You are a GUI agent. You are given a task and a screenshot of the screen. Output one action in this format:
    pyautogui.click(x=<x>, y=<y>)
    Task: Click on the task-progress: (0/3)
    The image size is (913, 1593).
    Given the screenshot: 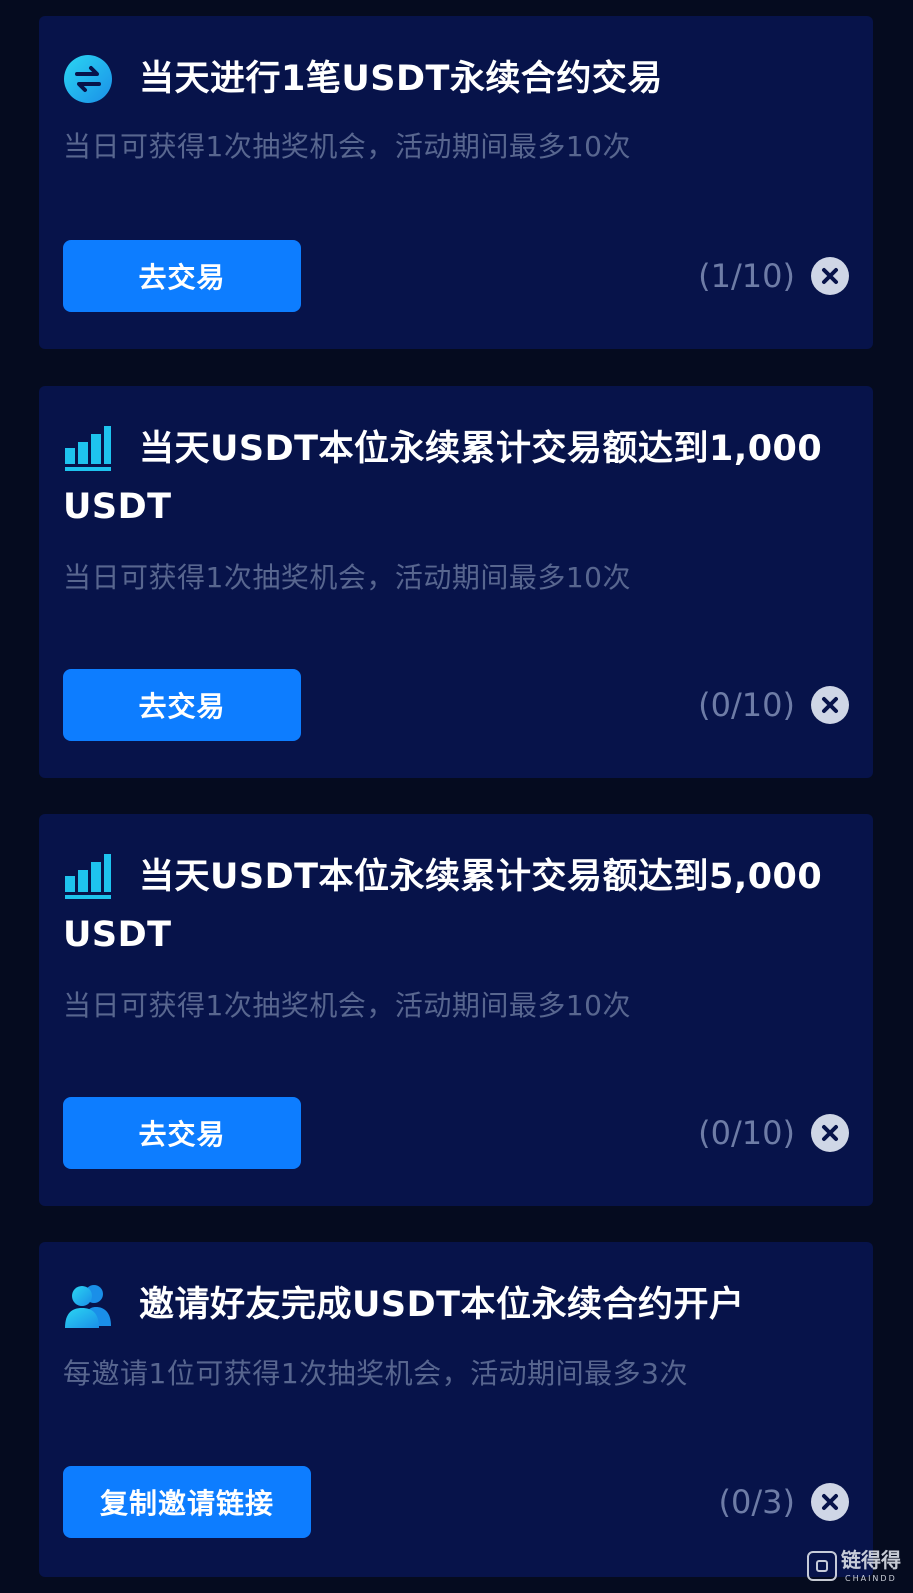 What is the action you would take?
    pyautogui.click(x=756, y=1502)
    